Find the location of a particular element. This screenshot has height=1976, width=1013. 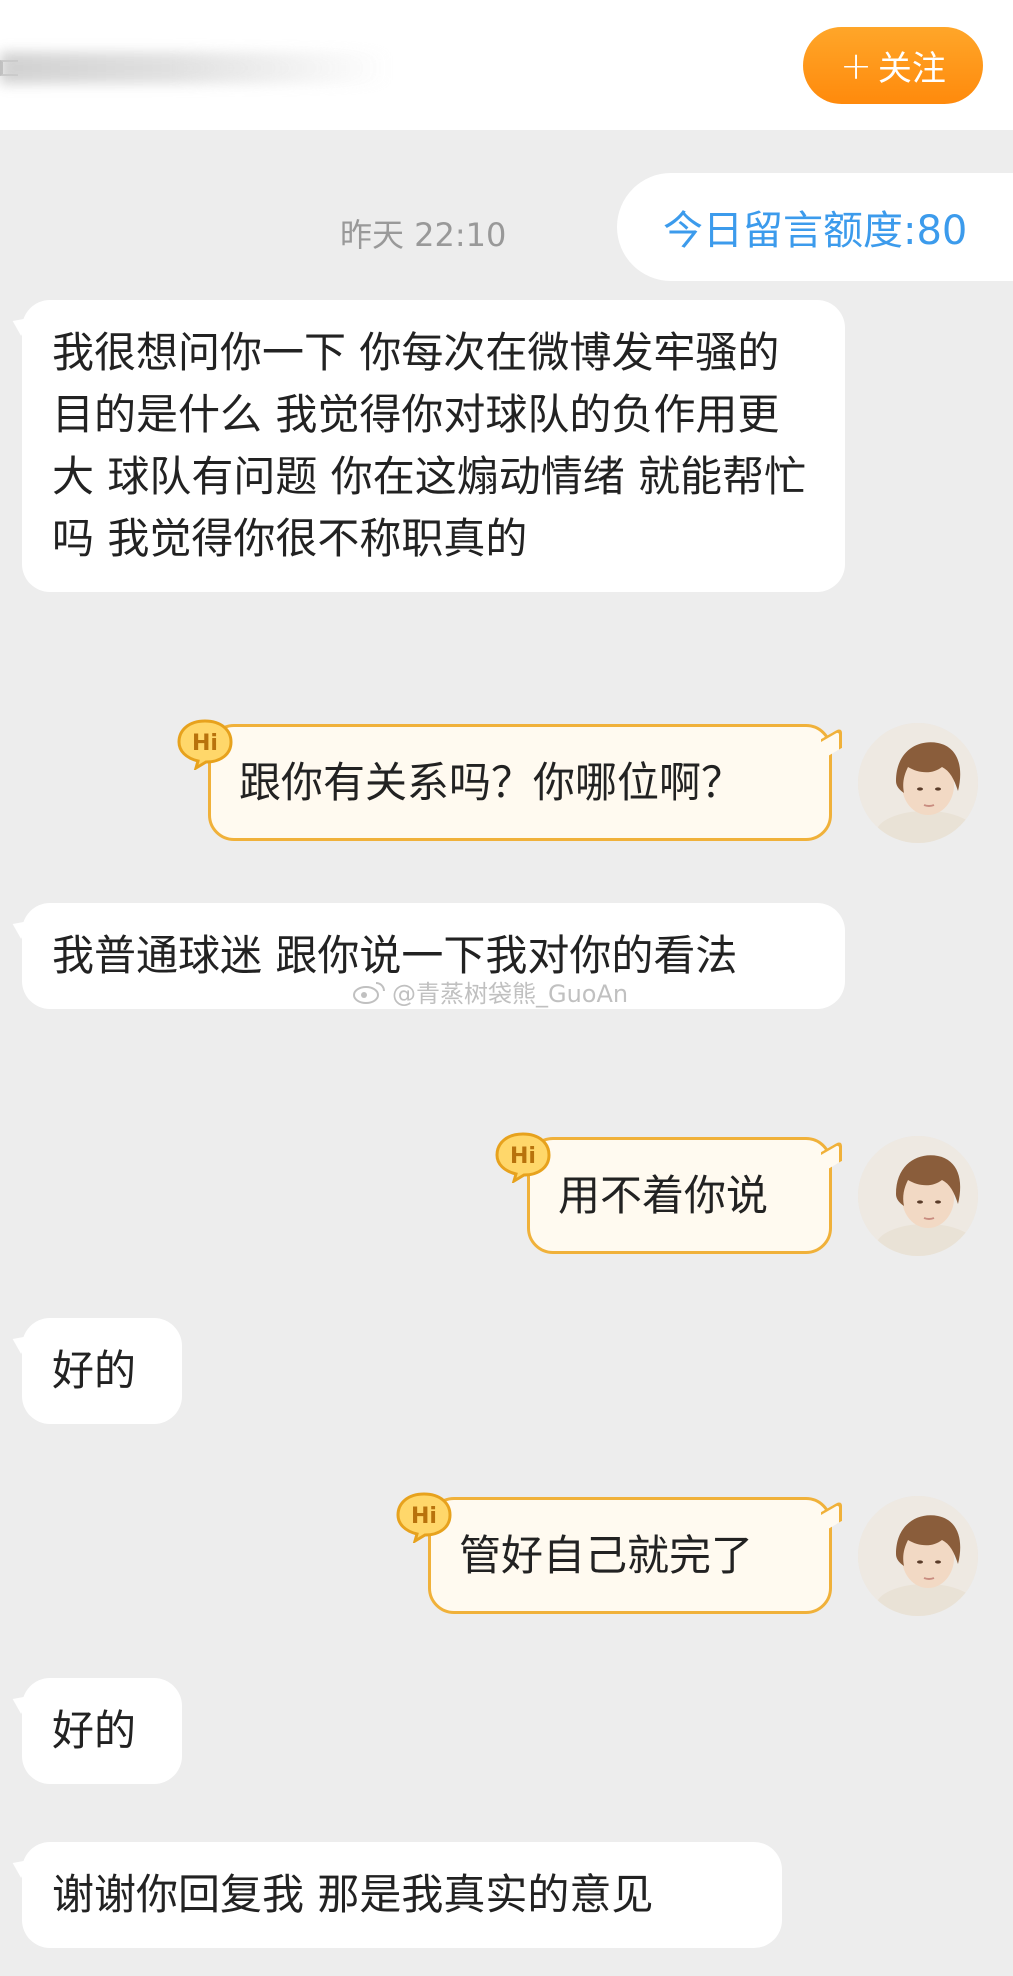

outgoing-message: 用不着你说 is located at coordinates (679, 1195).